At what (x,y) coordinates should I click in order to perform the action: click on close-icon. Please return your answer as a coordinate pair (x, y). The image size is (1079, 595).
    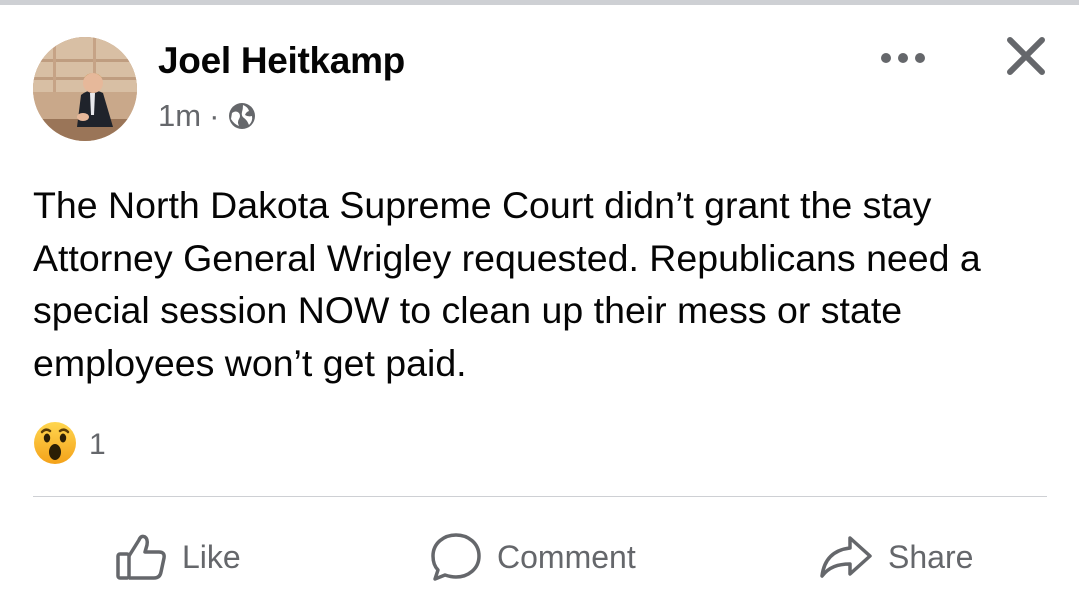
    Looking at the image, I should click on (1026, 56).